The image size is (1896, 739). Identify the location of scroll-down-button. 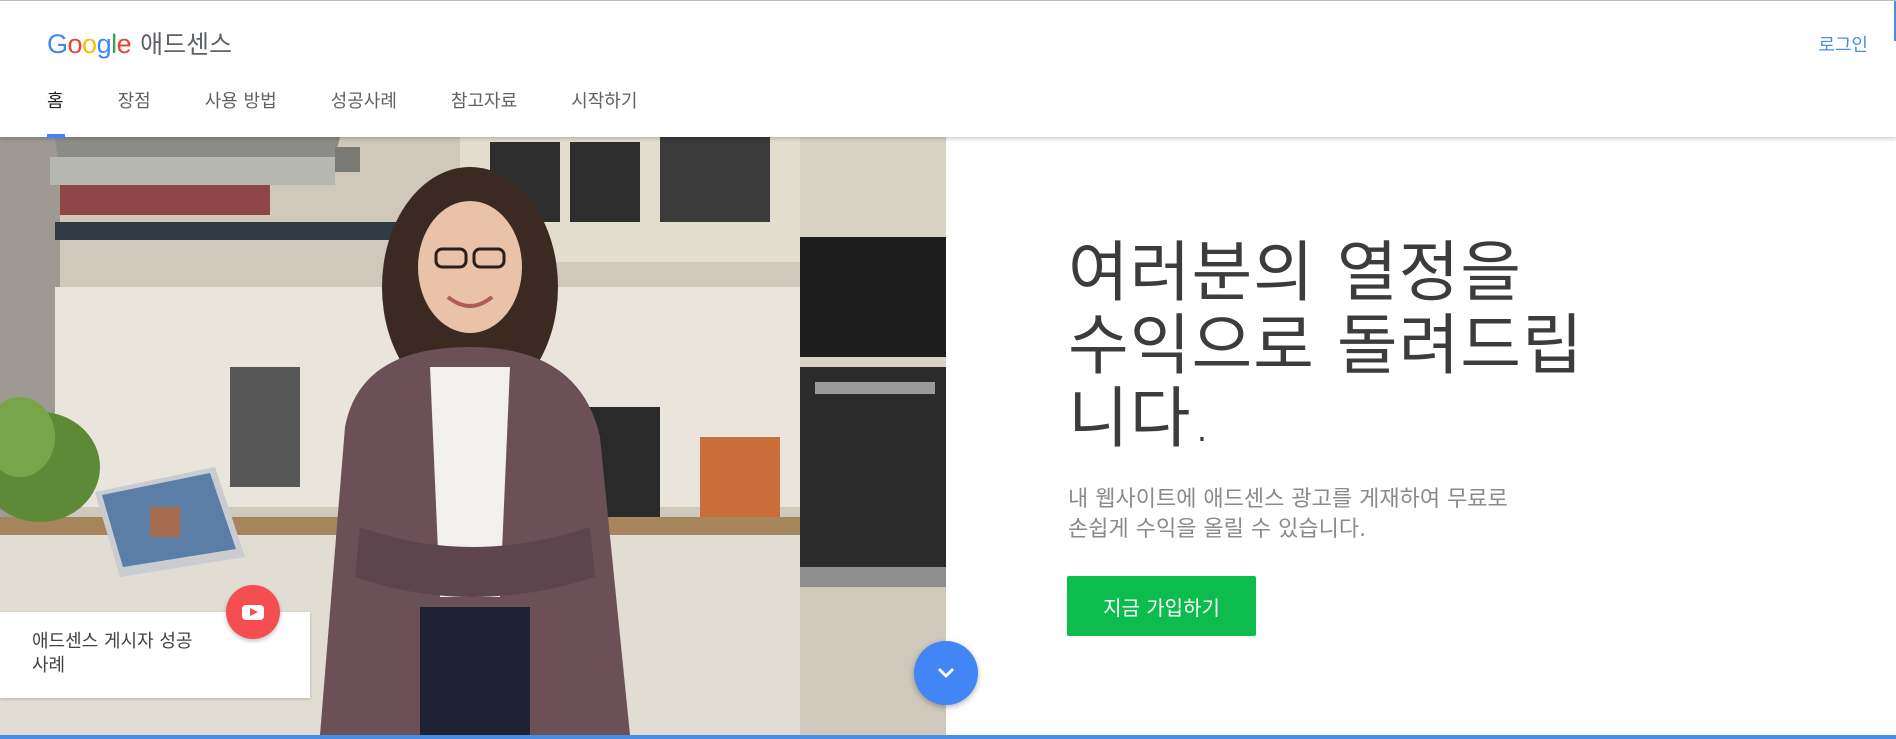
(946, 673).